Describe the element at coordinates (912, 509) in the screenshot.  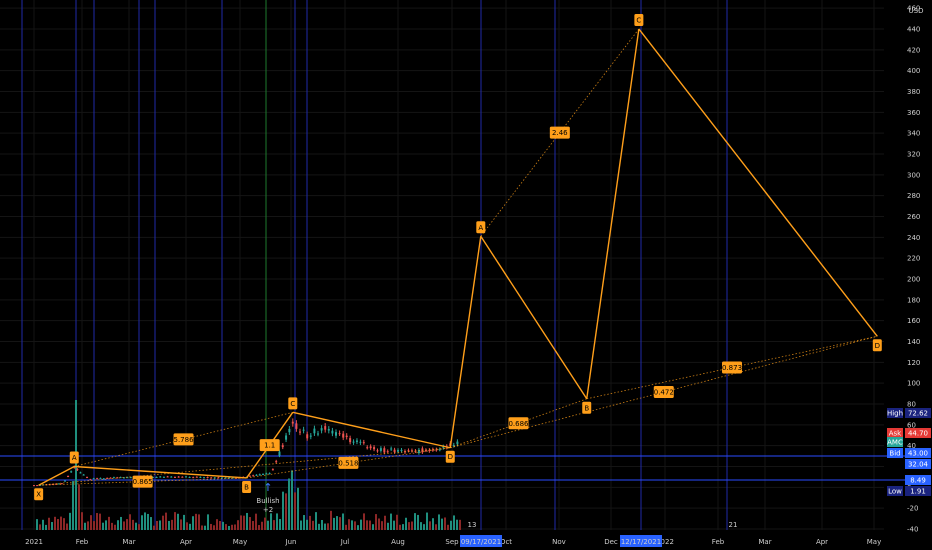
I see `y-tick-label: -20` at that location.